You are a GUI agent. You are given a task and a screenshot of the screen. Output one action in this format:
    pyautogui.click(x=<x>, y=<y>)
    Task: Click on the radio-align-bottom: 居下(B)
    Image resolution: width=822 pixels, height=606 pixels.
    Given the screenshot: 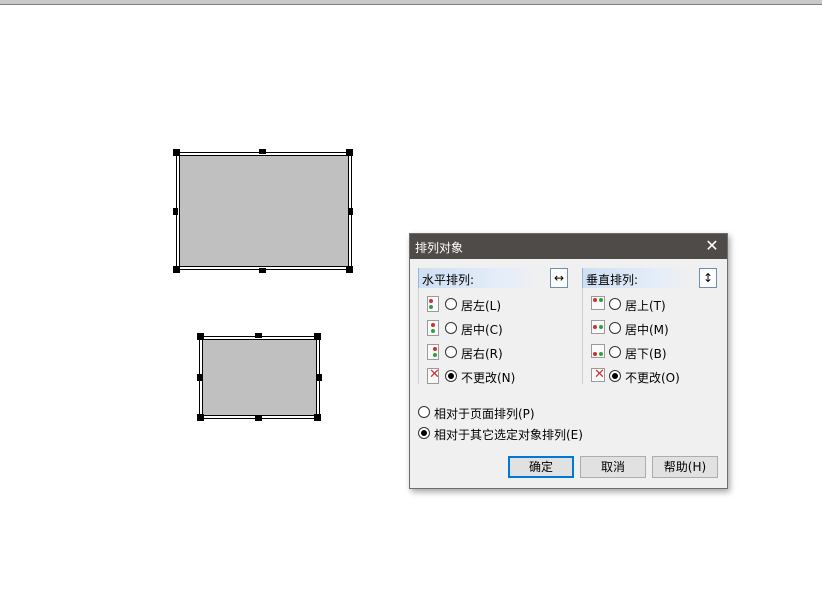 What is the action you would take?
    pyautogui.click(x=651, y=353)
    